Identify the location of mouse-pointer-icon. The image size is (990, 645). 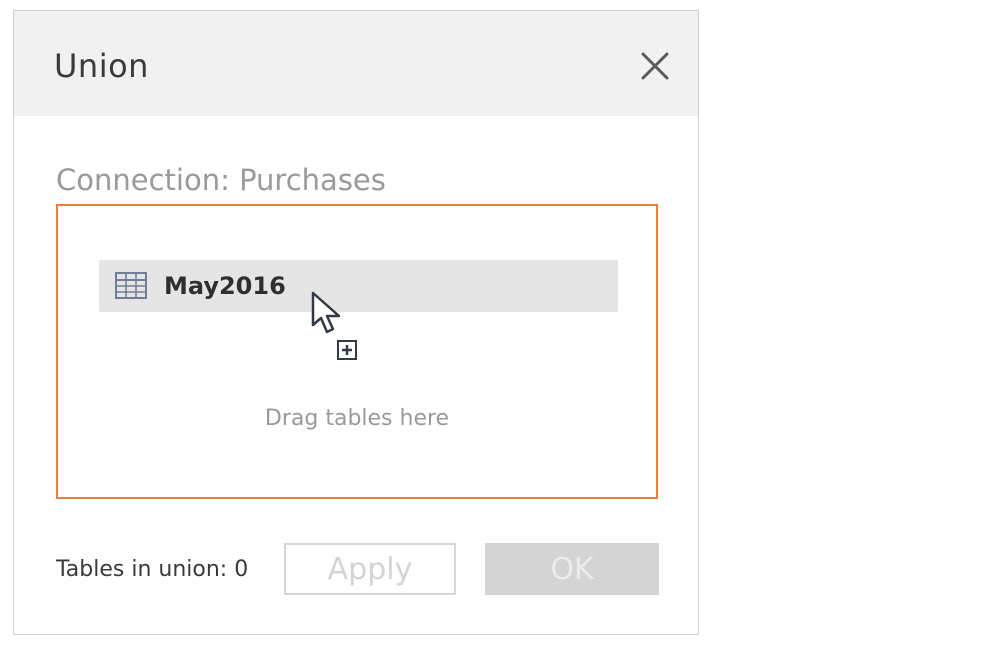
(326, 312).